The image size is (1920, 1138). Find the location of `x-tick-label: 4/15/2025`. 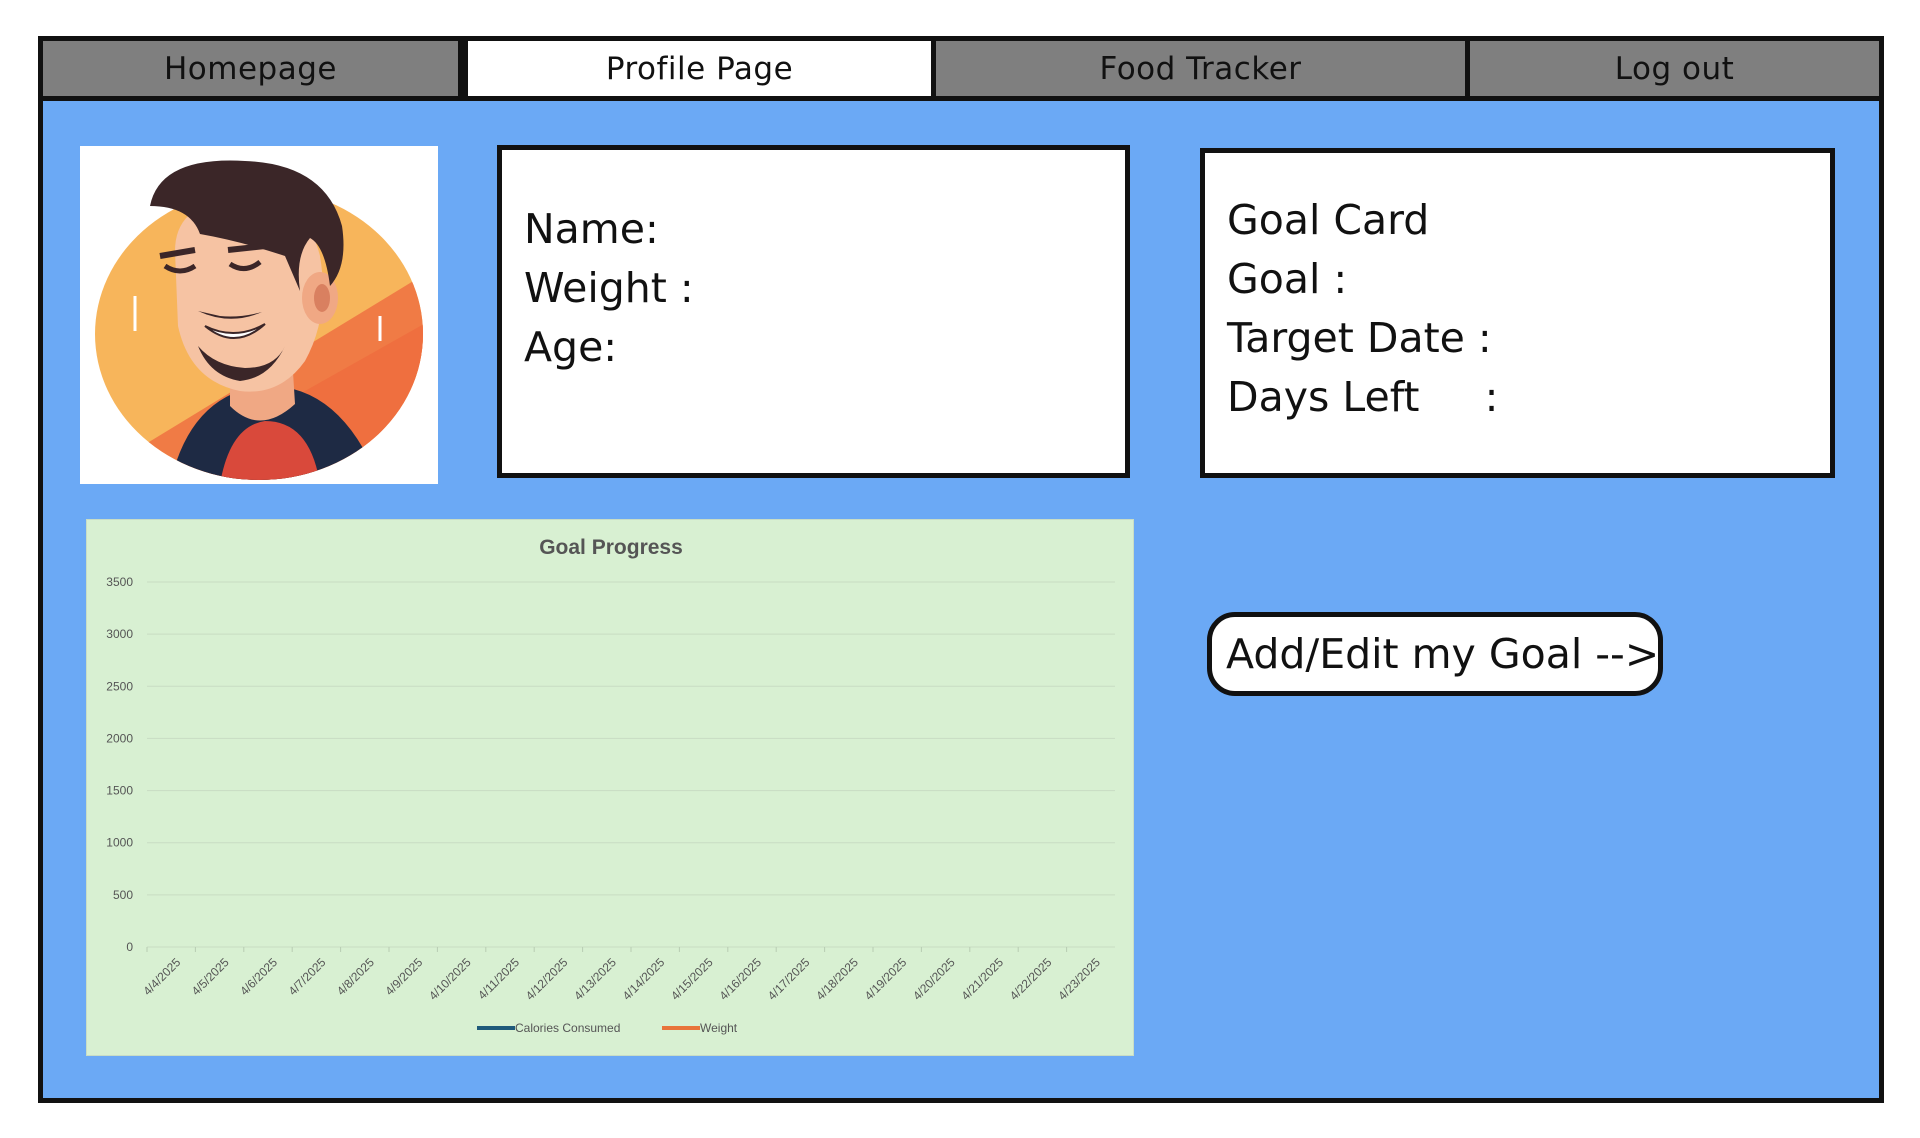

x-tick-label: 4/15/2025 is located at coordinates (692, 979).